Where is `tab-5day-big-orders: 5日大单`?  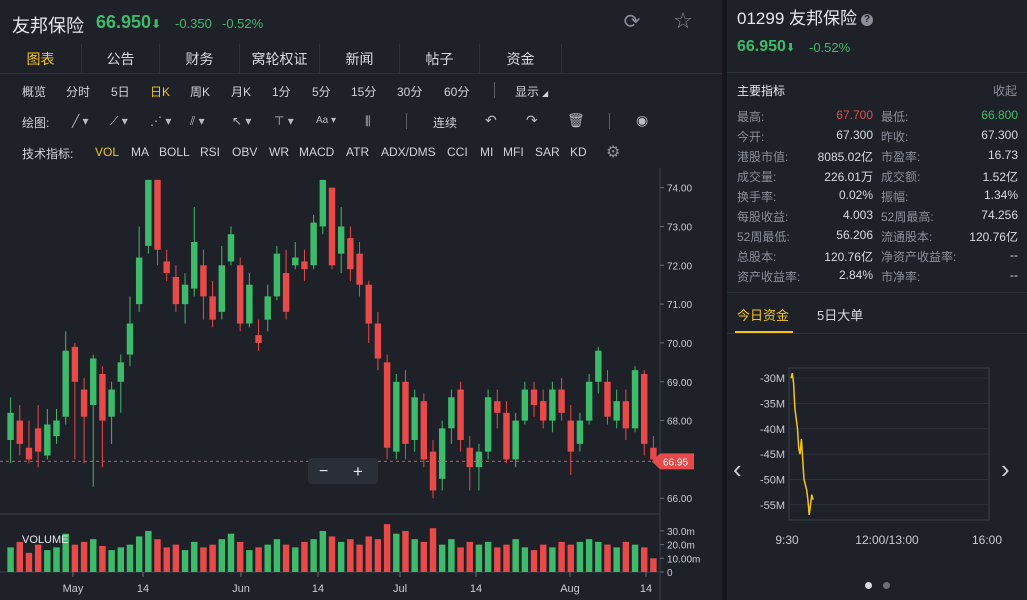
tab-5day-big-orders: 5日大单 is located at coordinates (840, 314).